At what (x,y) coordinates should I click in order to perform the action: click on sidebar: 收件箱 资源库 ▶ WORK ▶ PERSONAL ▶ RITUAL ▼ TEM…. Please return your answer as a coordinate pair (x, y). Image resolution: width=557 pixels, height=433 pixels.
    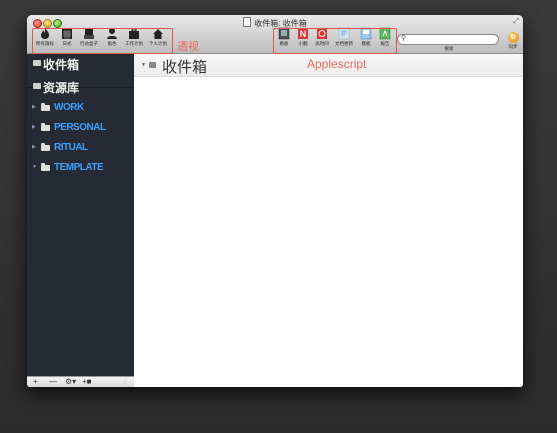
    Looking at the image, I should click on (80, 215).